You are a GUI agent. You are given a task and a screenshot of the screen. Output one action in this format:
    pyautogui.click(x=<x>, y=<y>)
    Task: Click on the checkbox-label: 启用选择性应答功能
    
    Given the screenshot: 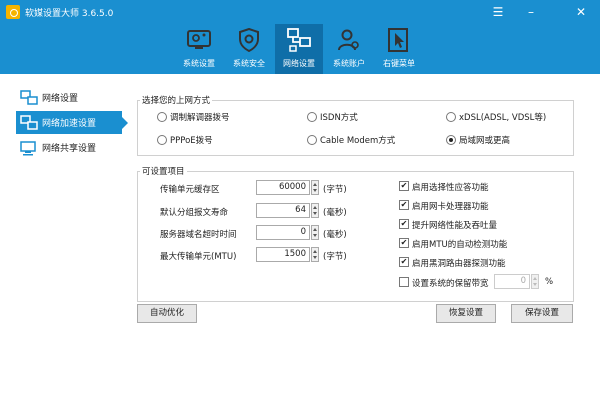 What is the action you would take?
    pyautogui.click(x=450, y=188)
    